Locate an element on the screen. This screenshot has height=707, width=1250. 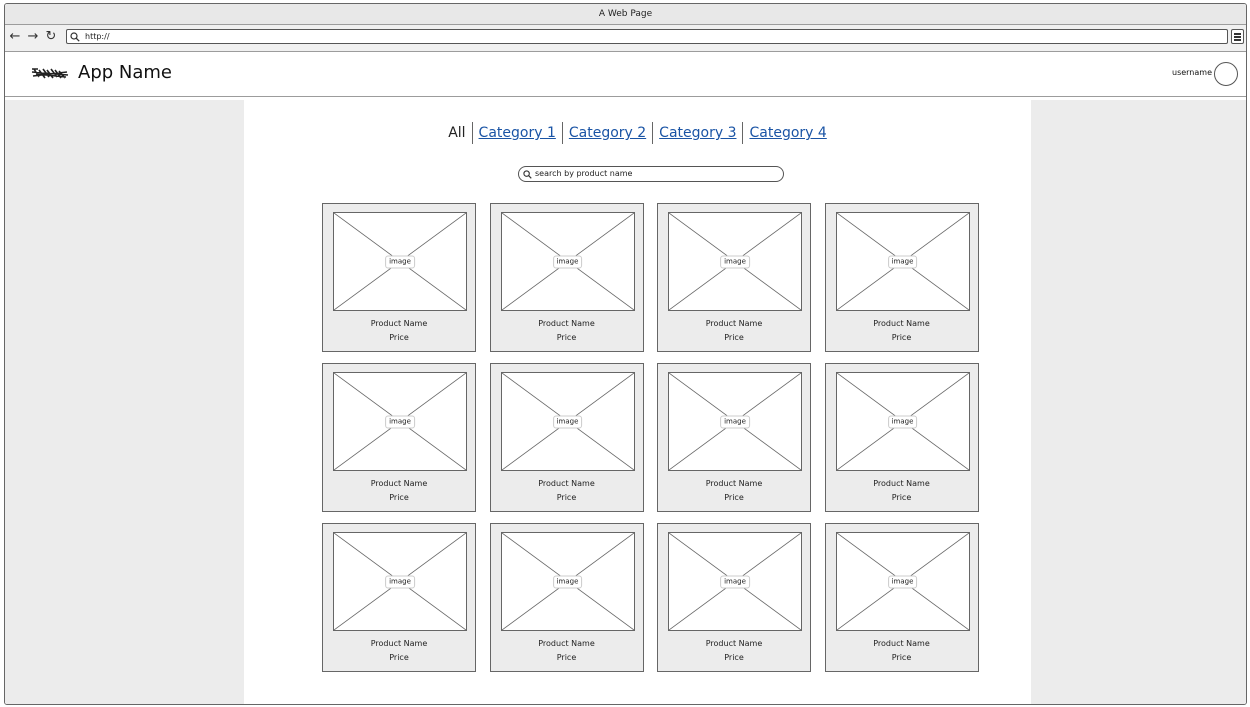
hamburger-menu-icon is located at coordinates (1237, 36).